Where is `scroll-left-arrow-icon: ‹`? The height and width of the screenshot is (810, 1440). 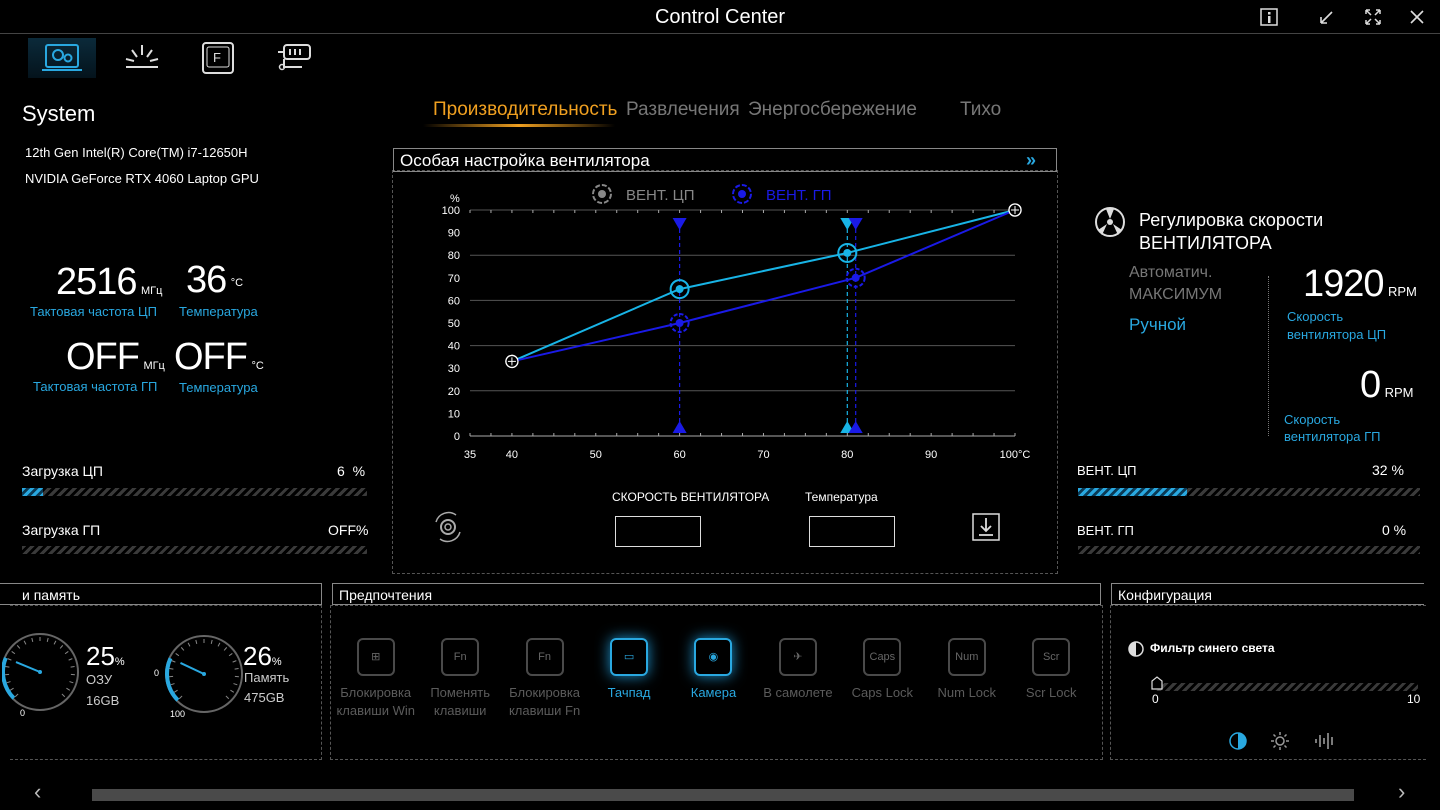
scroll-left-arrow-icon: ‹ is located at coordinates (37, 792).